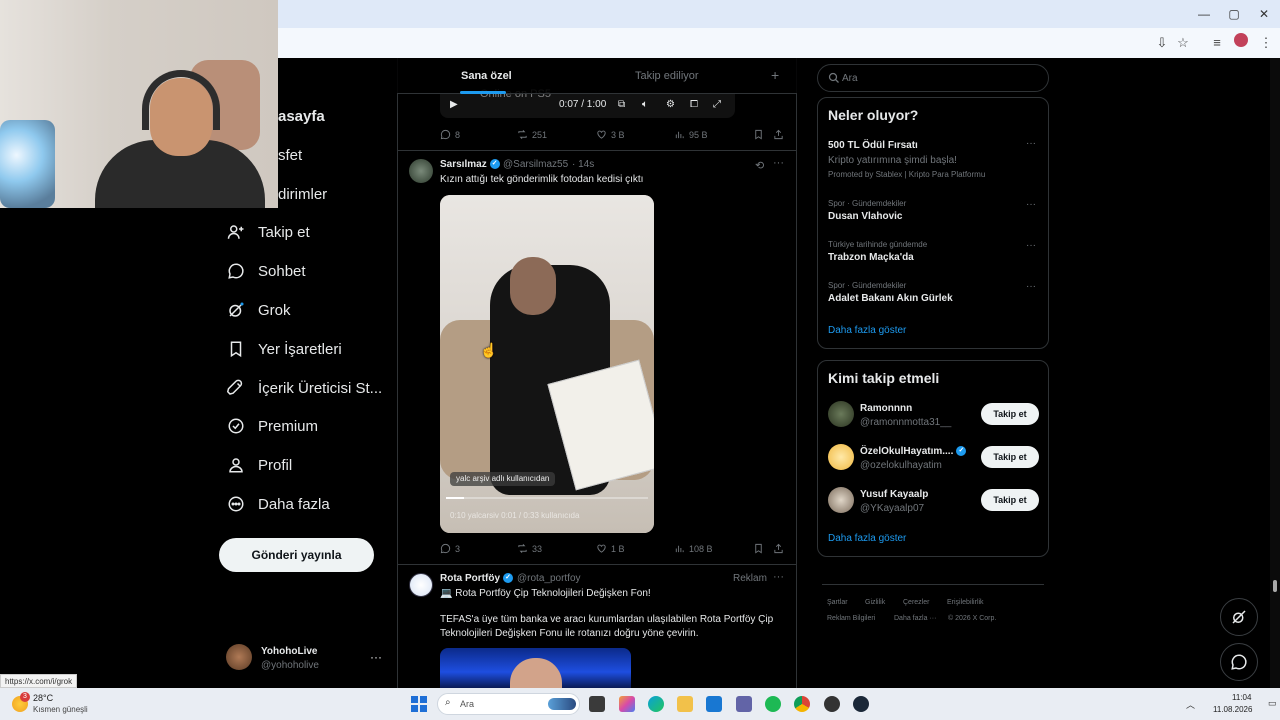 The height and width of the screenshot is (720, 1280). What do you see at coordinates (714, 704) in the screenshot?
I see `outlook-icon` at bounding box center [714, 704].